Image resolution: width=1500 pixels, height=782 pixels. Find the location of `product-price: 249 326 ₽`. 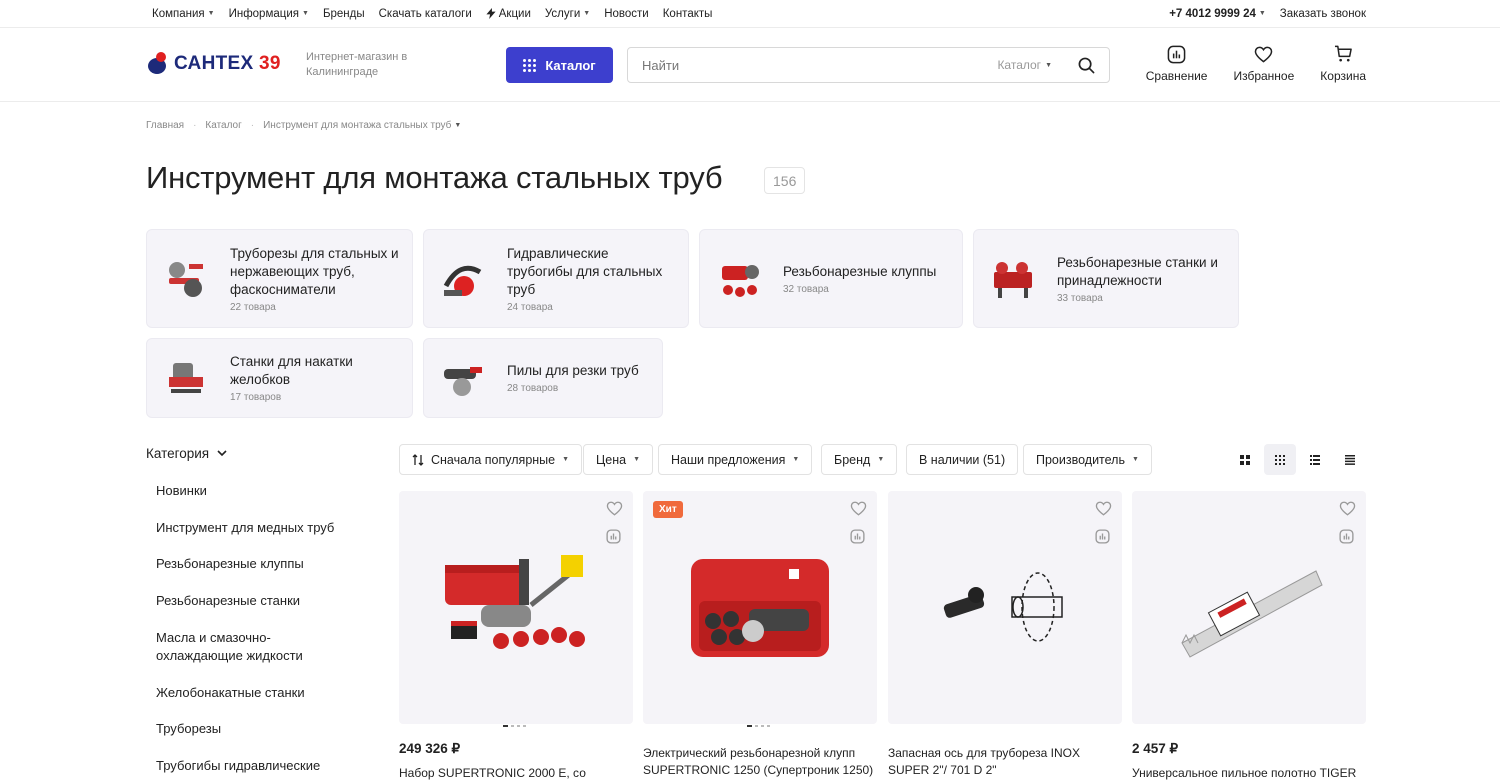

product-price: 249 326 ₽ is located at coordinates (430, 748).